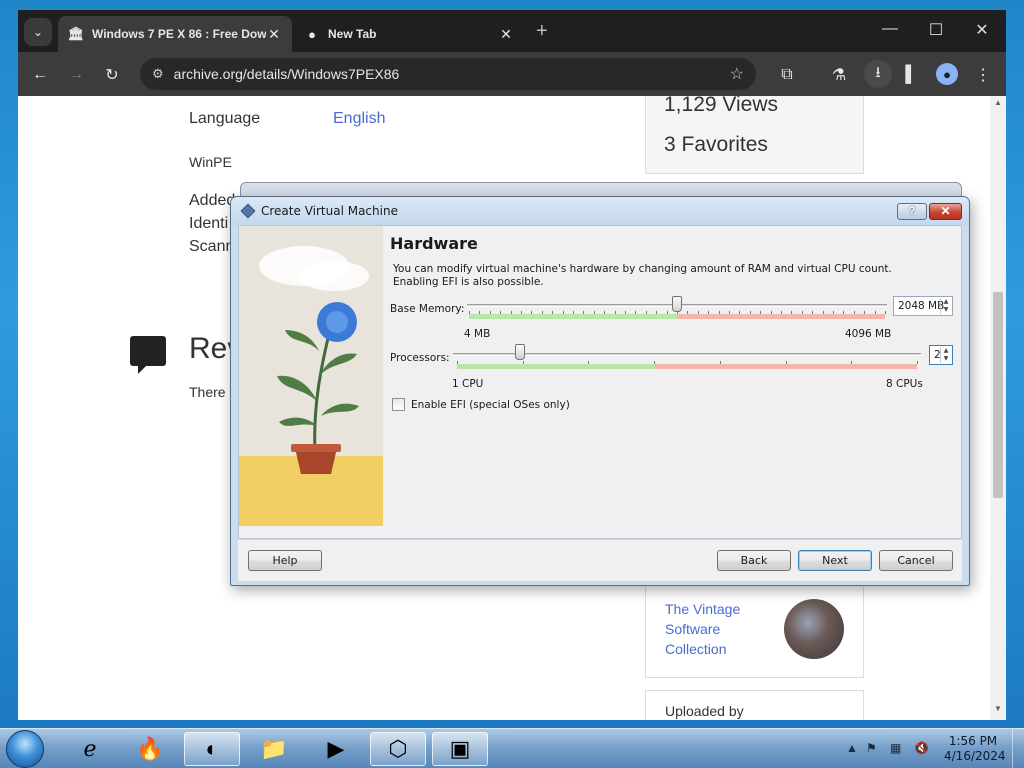  What do you see at coordinates (737, 74) in the screenshot?
I see `bookmark-star-icon: ☆` at bounding box center [737, 74].